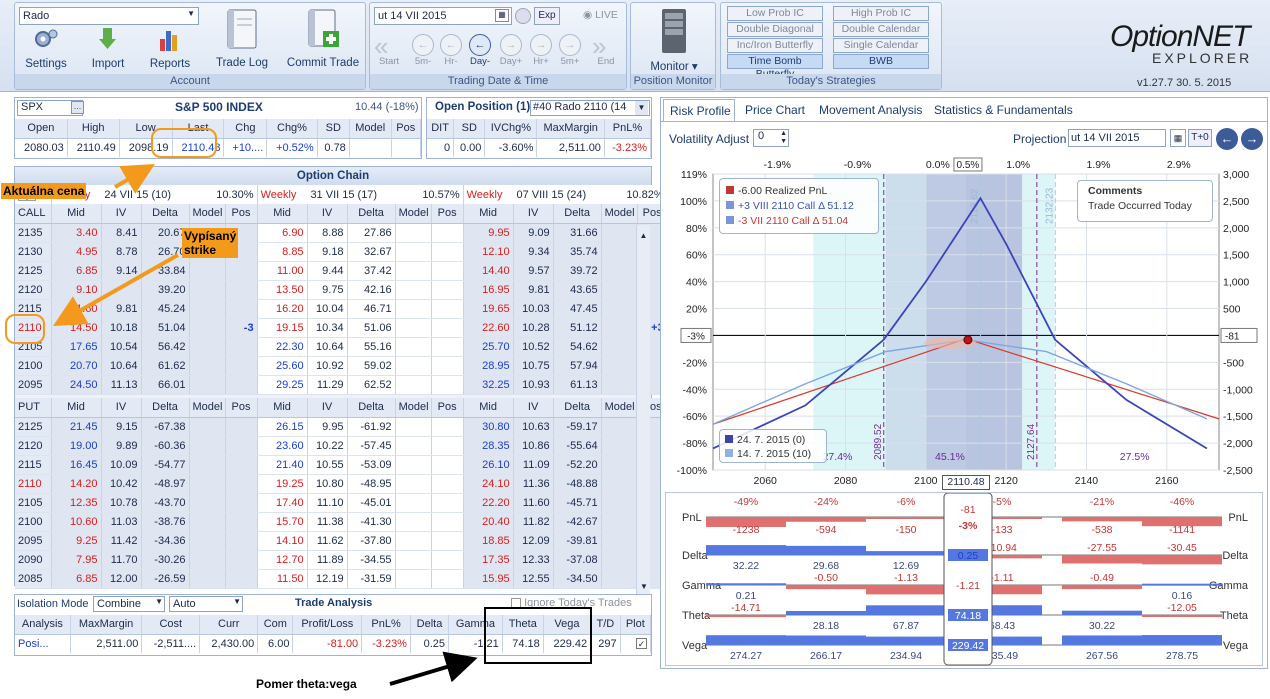  I want to click on region-label: 45.1%, so click(950, 457).